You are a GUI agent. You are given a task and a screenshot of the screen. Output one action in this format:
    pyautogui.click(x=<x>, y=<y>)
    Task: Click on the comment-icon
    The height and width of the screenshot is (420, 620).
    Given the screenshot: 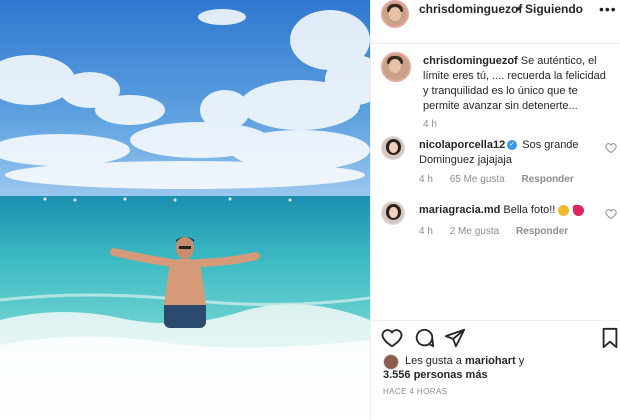 What is the action you would take?
    pyautogui.click(x=424, y=338)
    